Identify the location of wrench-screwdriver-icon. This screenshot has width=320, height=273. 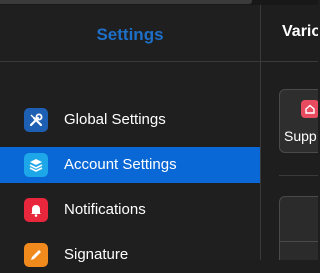
(36, 120).